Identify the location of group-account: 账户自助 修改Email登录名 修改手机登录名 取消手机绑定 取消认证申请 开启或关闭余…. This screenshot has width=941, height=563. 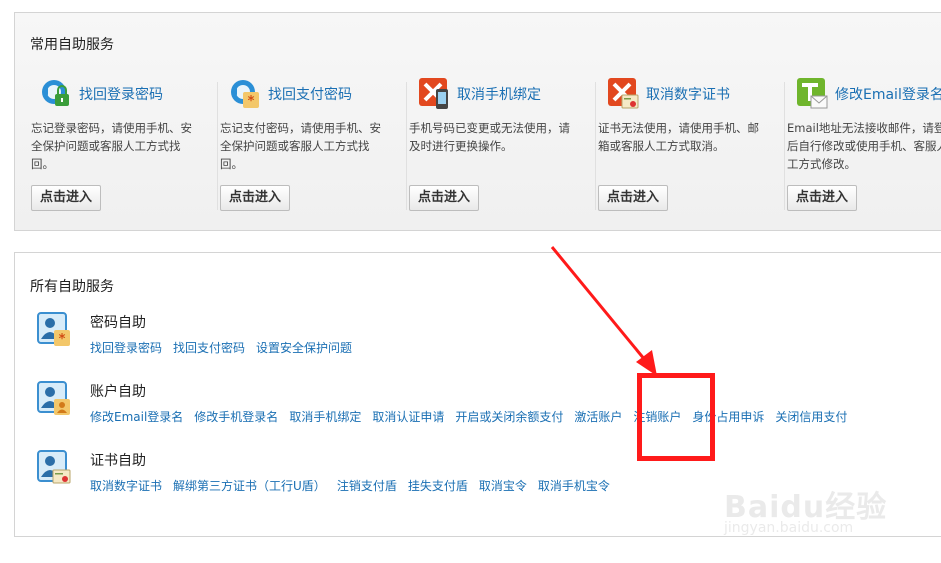
(487, 411).